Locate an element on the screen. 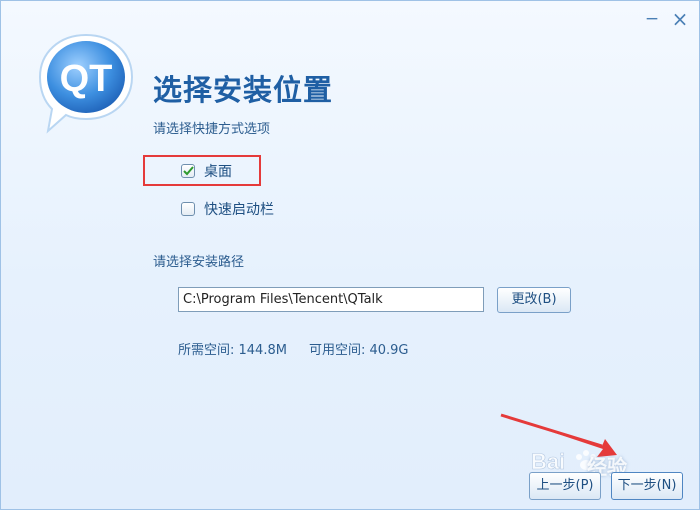  desktop-checkbox is located at coordinates (188, 171).